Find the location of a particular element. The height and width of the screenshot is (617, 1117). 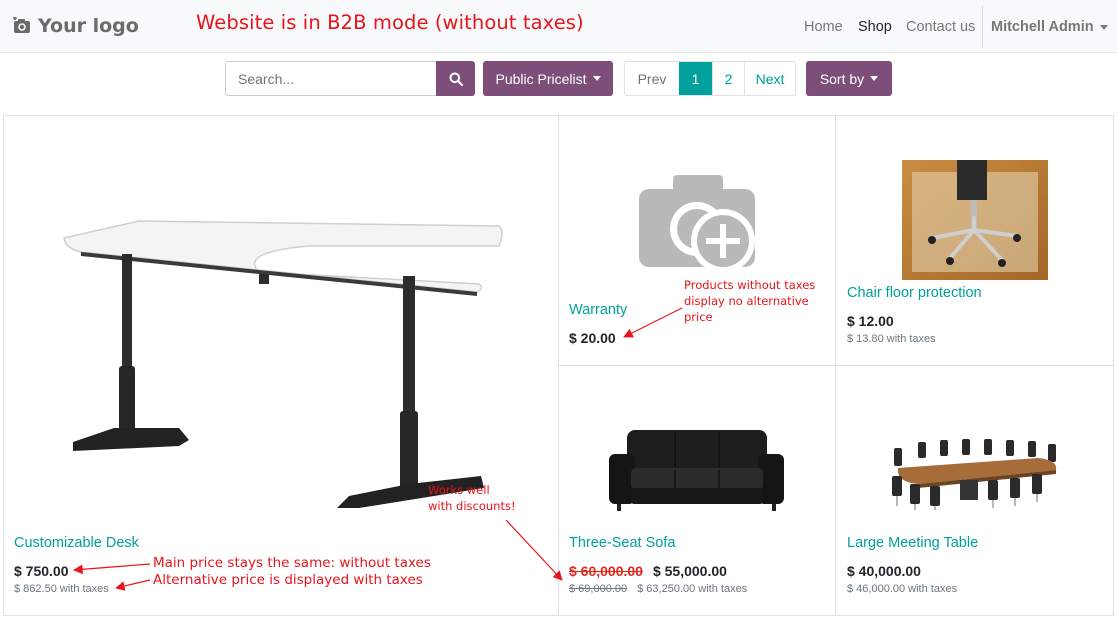

sort-label: Sort by is located at coordinates (842, 78).